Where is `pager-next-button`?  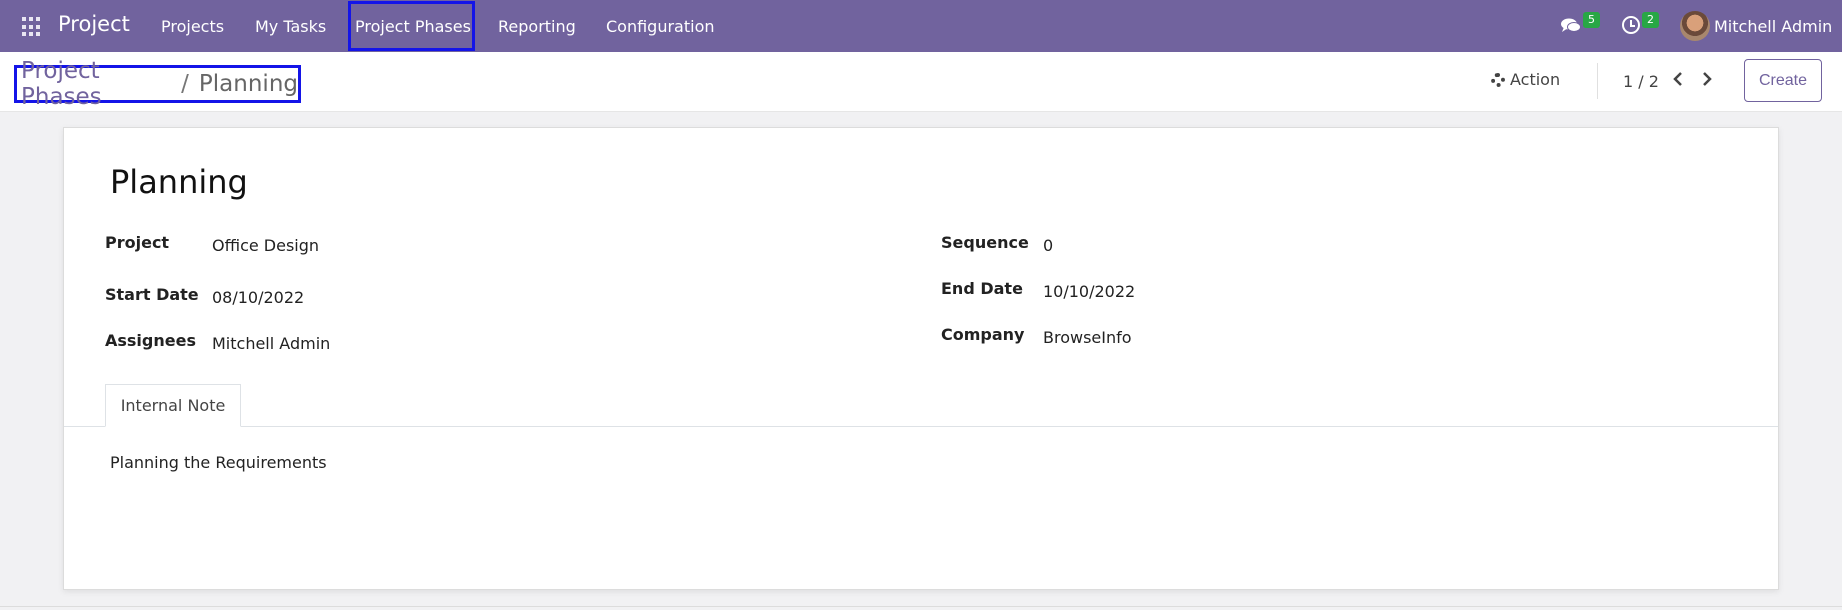
pager-next-button is located at coordinates (1707, 80).